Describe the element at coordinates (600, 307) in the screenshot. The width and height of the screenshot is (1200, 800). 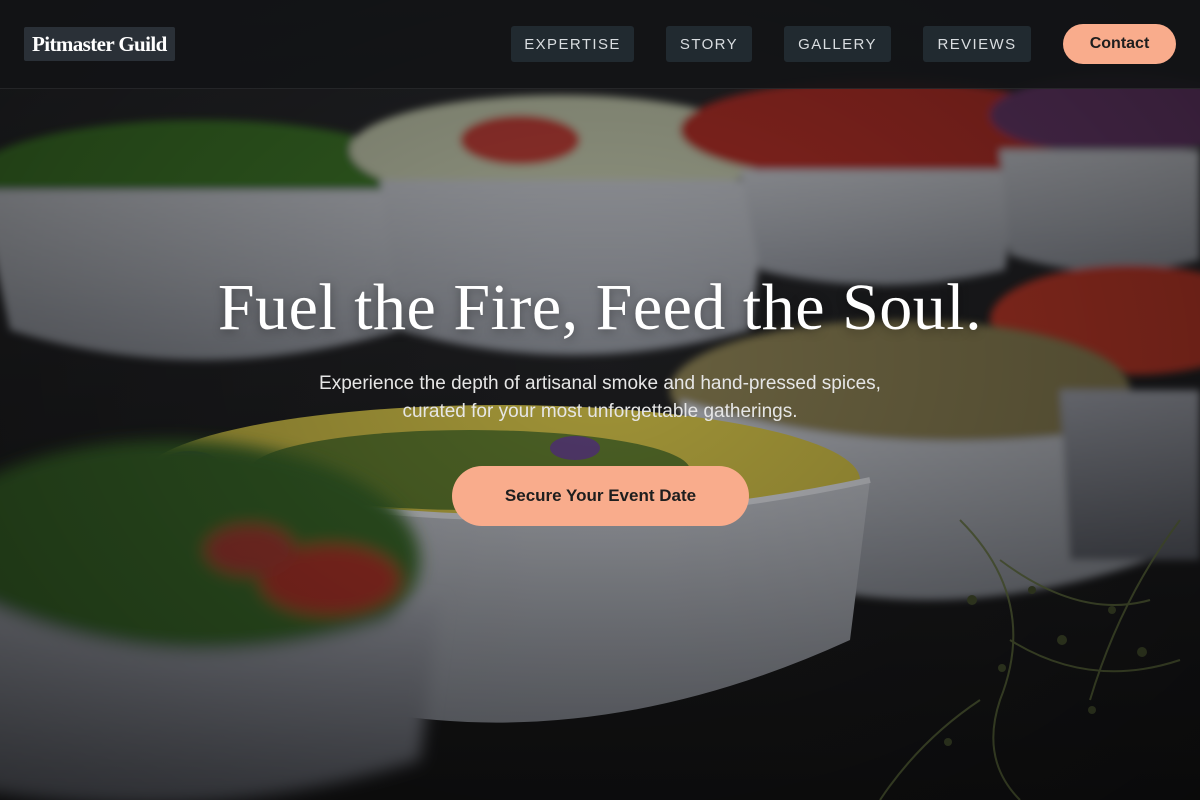
I see `hero-headline: Fuel the Fire, Feed the Soul.` at that location.